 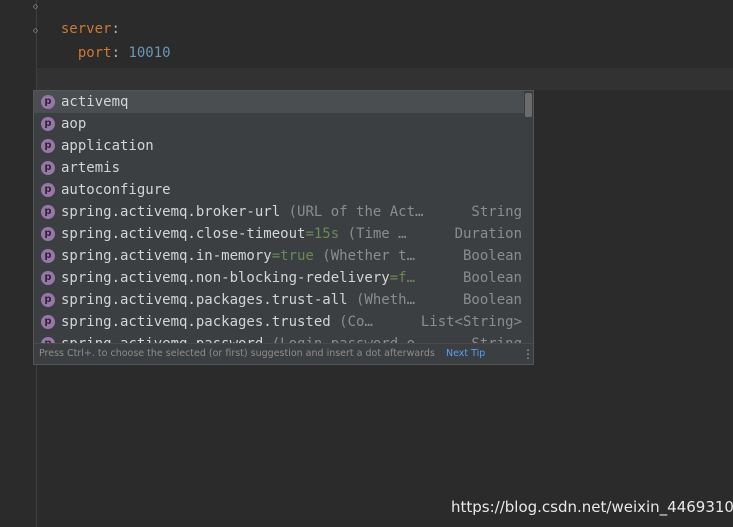 What do you see at coordinates (279, 190) in the screenshot?
I see `completion-item: p autoconfigure` at bounding box center [279, 190].